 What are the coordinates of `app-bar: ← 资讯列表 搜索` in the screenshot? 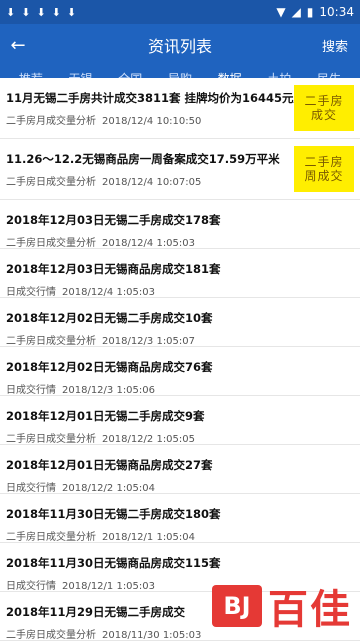 It's located at (180, 45).